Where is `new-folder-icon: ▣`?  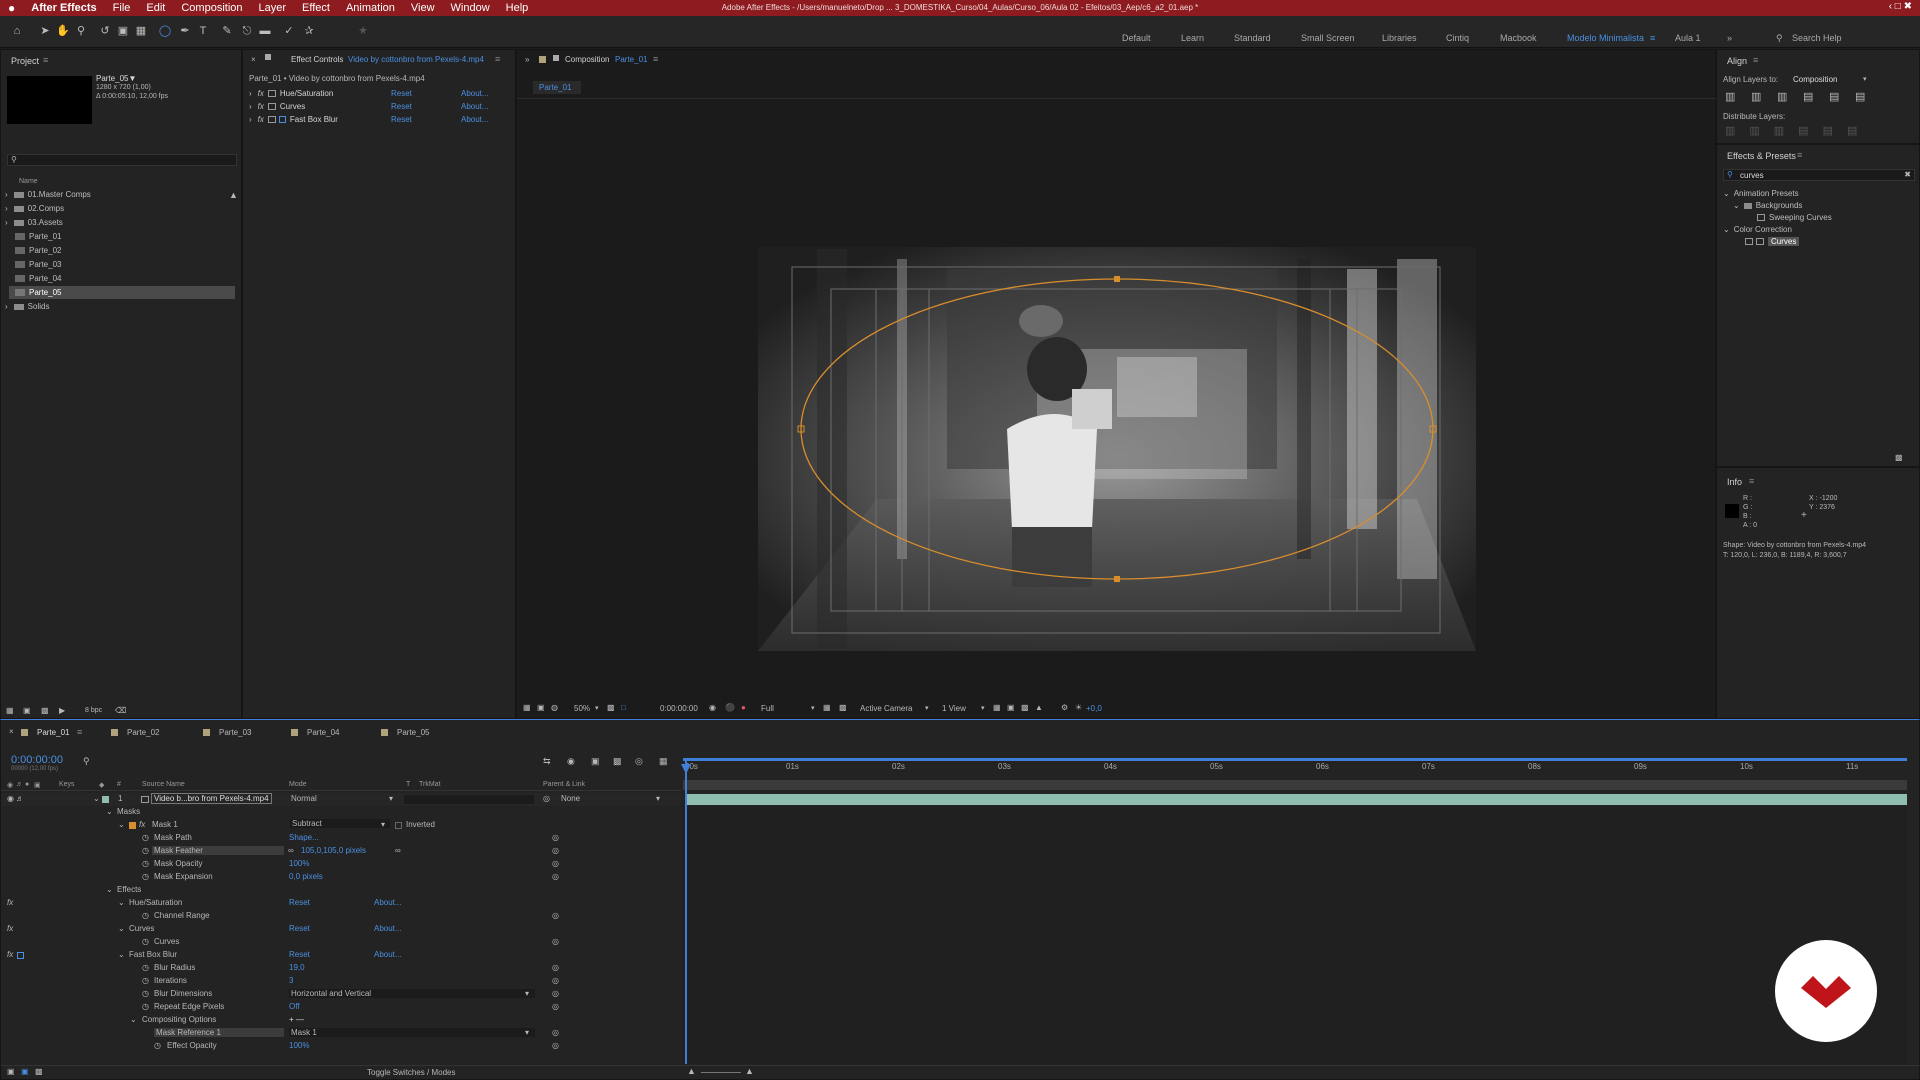 new-folder-icon: ▣ is located at coordinates (27, 710).